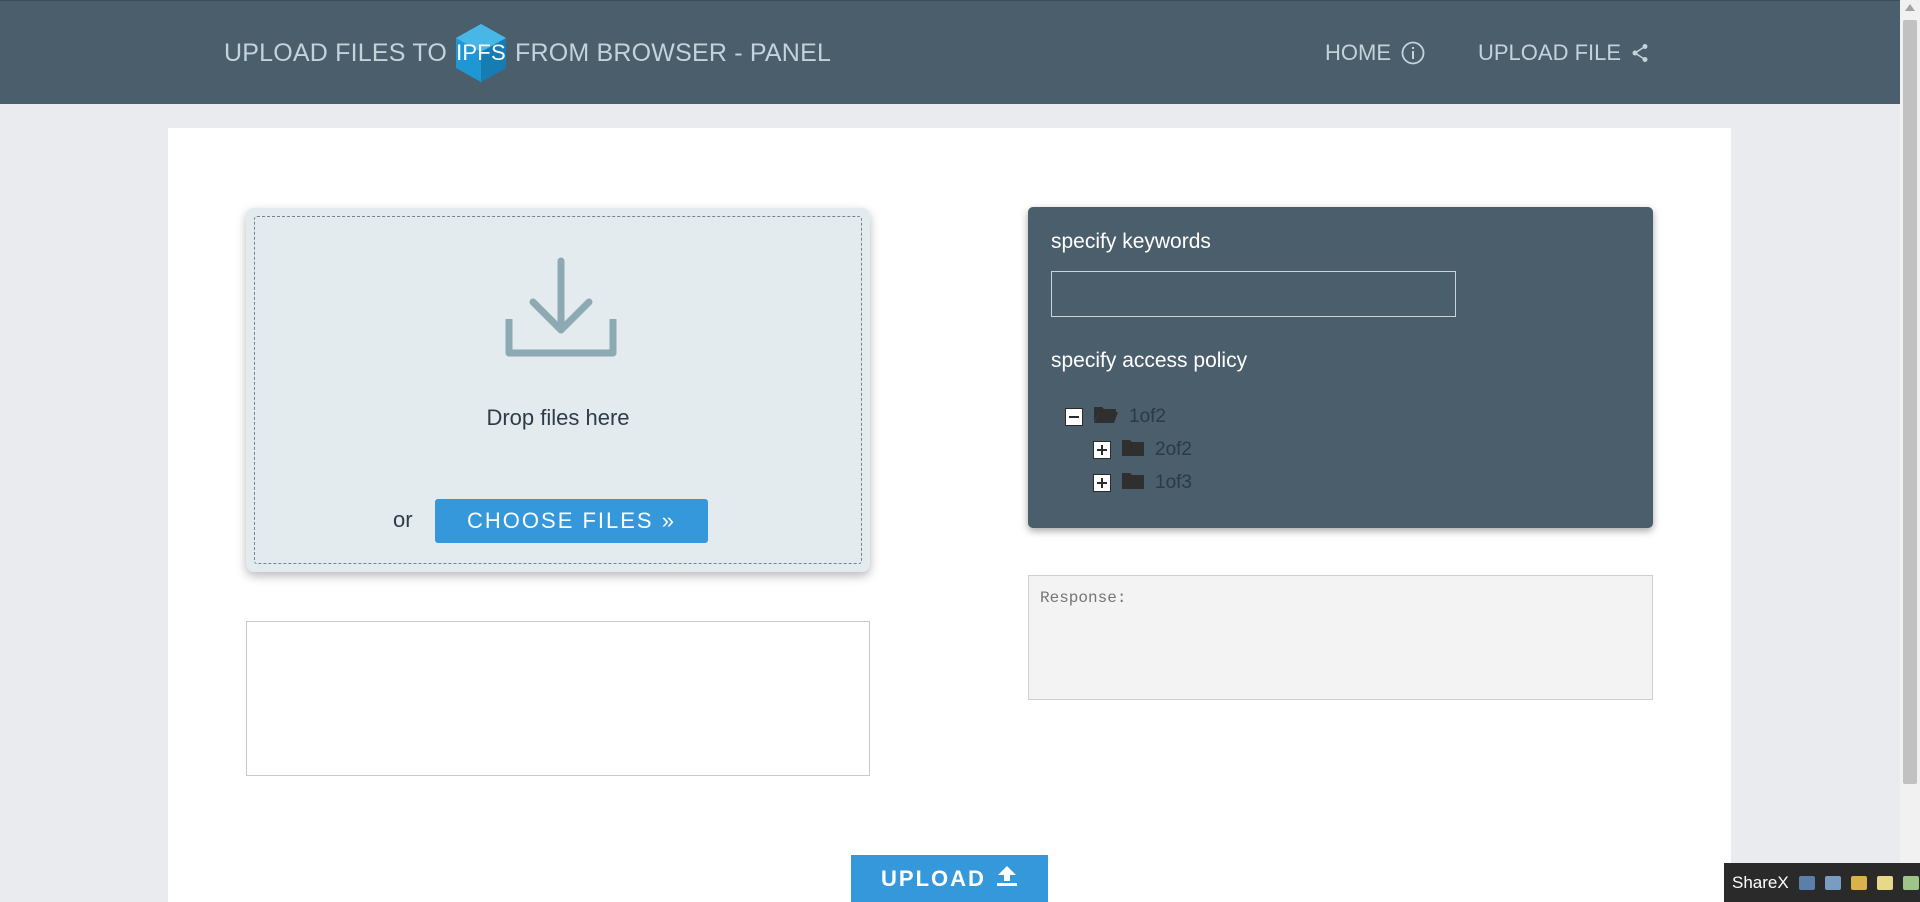 This screenshot has width=1920, height=902. What do you see at coordinates (335, 52) in the screenshot?
I see `title-prefix: UPLOAD FILES TO` at bounding box center [335, 52].